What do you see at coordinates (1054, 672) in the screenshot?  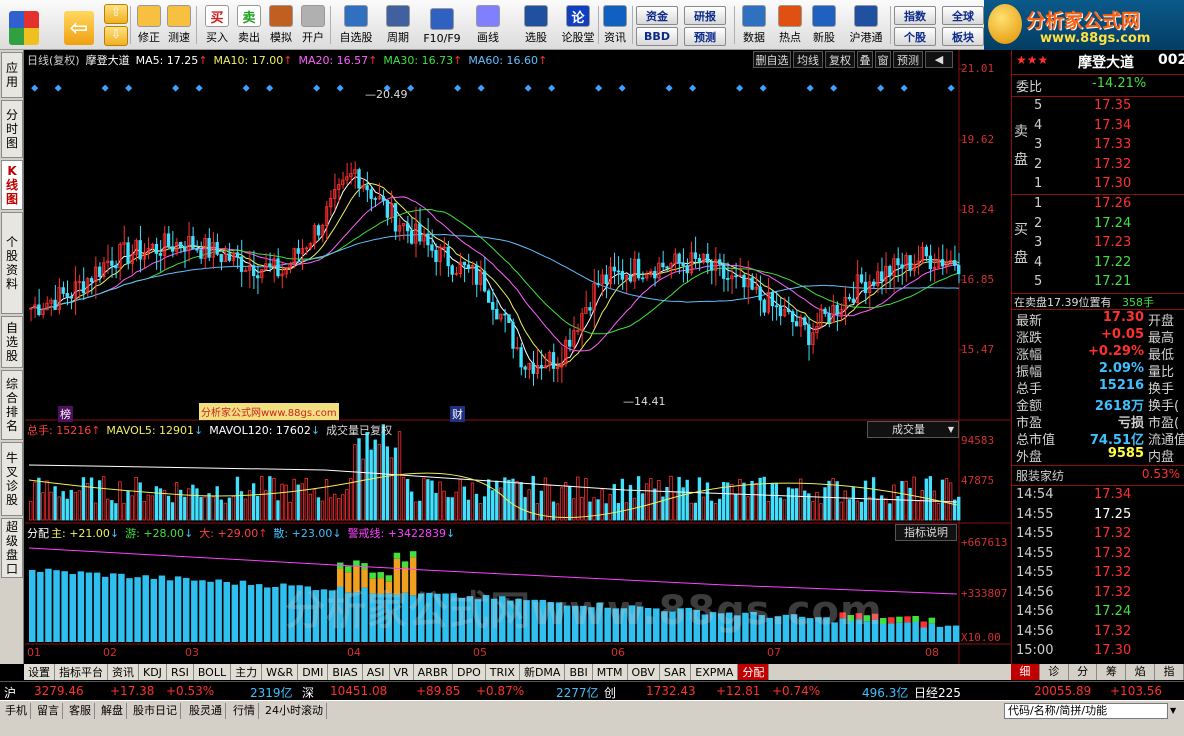 I see `quote-tab-1: 诊` at bounding box center [1054, 672].